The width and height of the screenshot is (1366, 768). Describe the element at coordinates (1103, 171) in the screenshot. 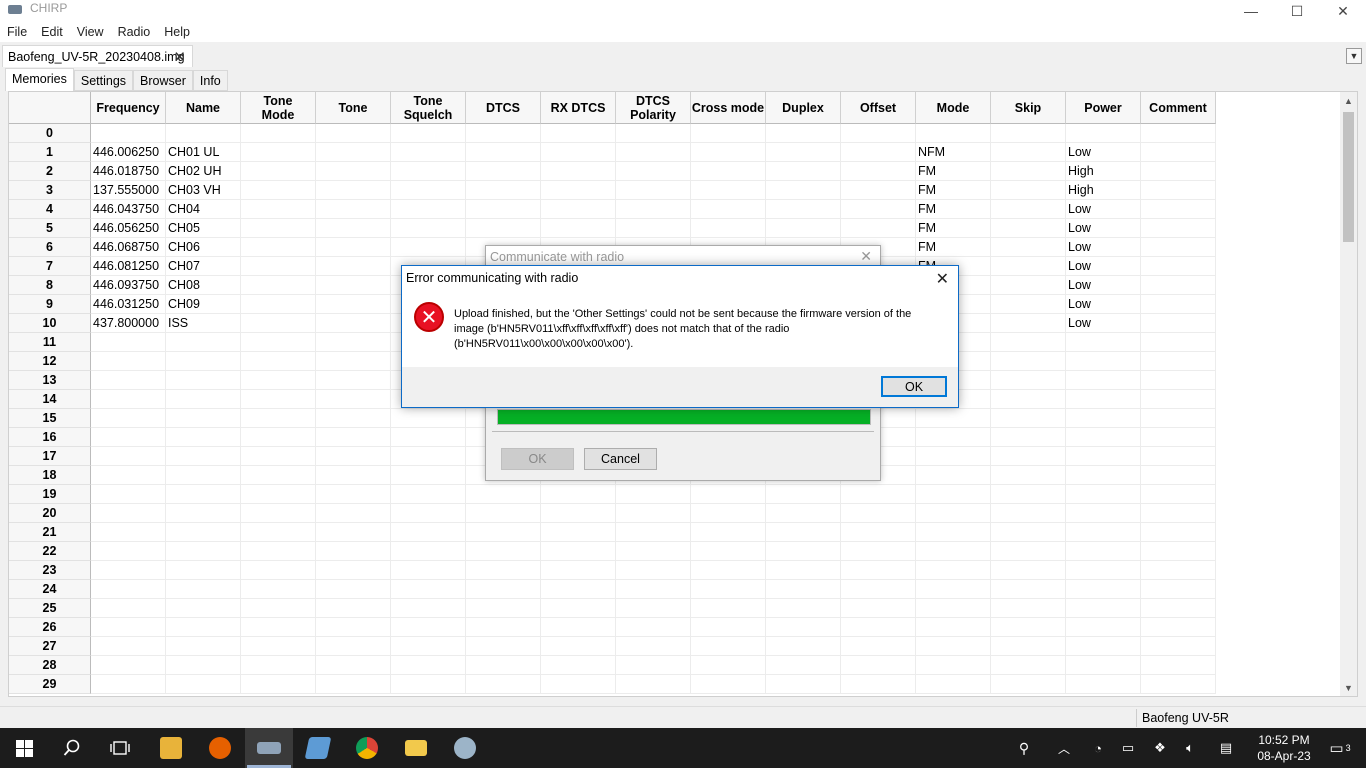

I see `grid-cell: High` at that location.